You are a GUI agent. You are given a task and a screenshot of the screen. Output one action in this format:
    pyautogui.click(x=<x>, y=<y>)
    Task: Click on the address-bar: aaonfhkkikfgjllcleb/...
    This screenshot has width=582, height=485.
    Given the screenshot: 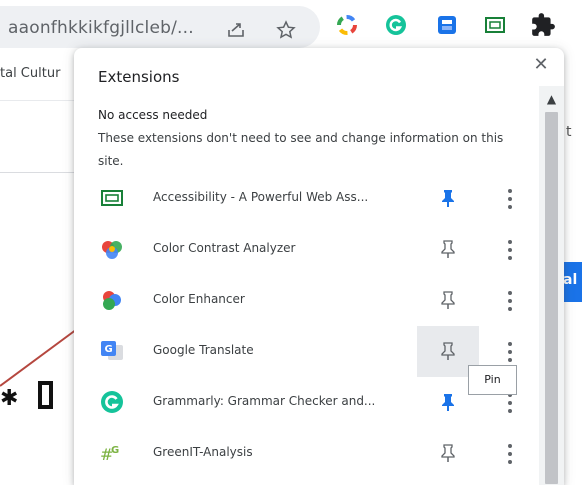 What is the action you would take?
    pyautogui.click(x=160, y=27)
    